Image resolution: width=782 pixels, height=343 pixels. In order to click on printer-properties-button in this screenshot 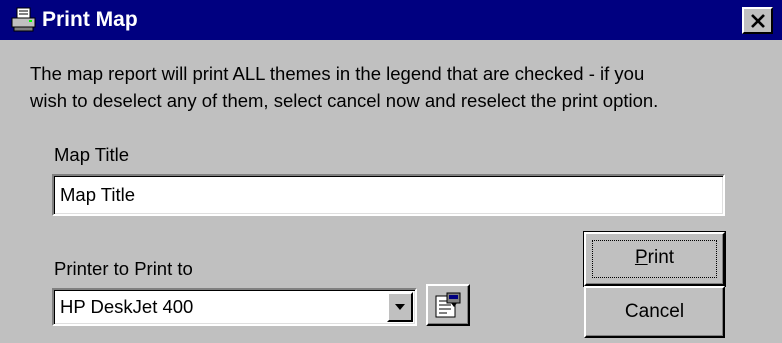, I will do `click(448, 305)`.